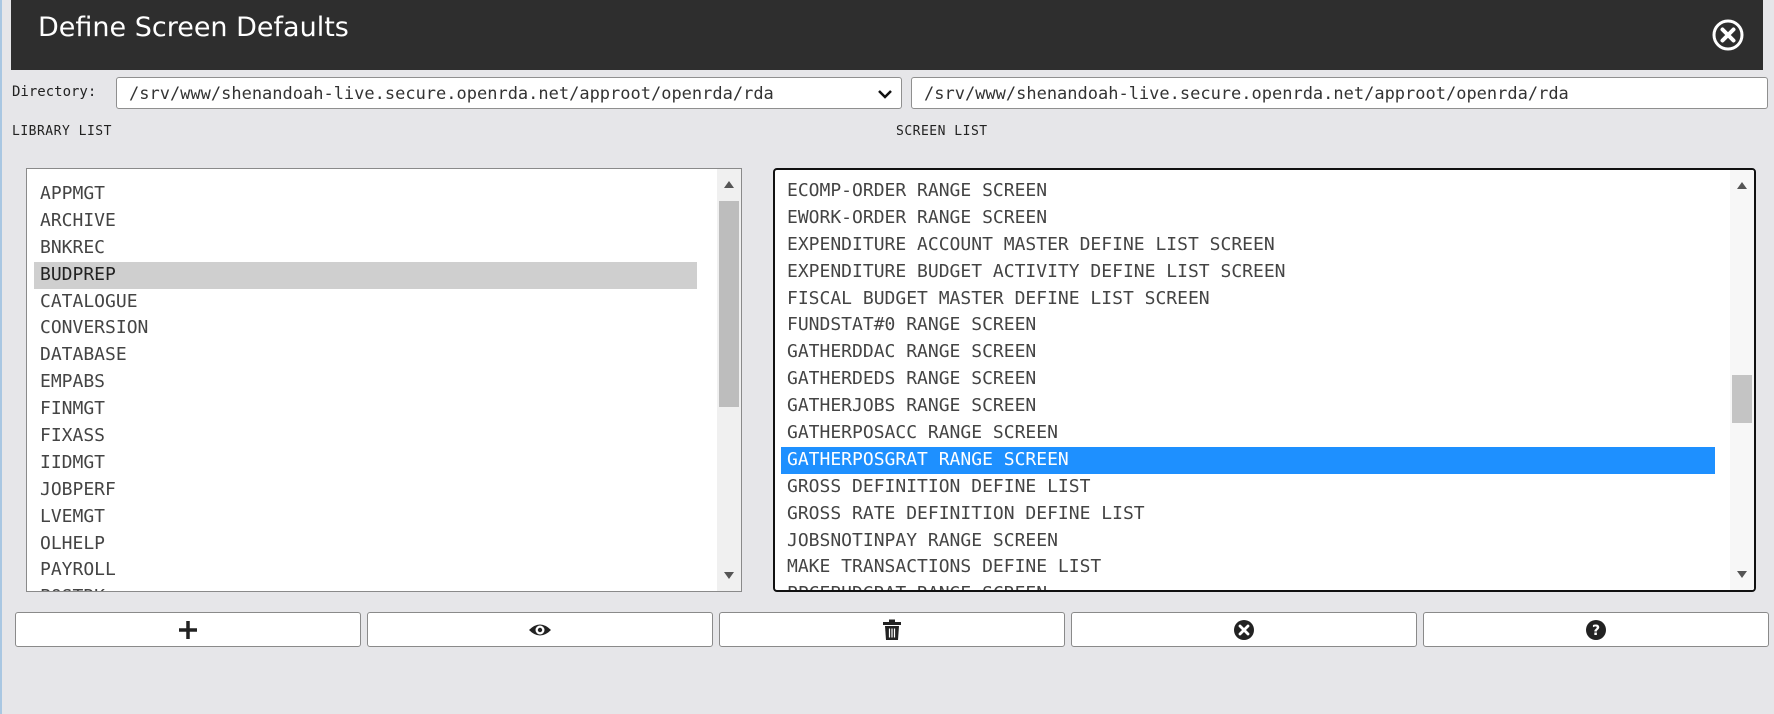 The height and width of the screenshot is (714, 1774). Describe the element at coordinates (62, 131) in the screenshot. I see `library-list-label: LIBRARY LIST` at that location.